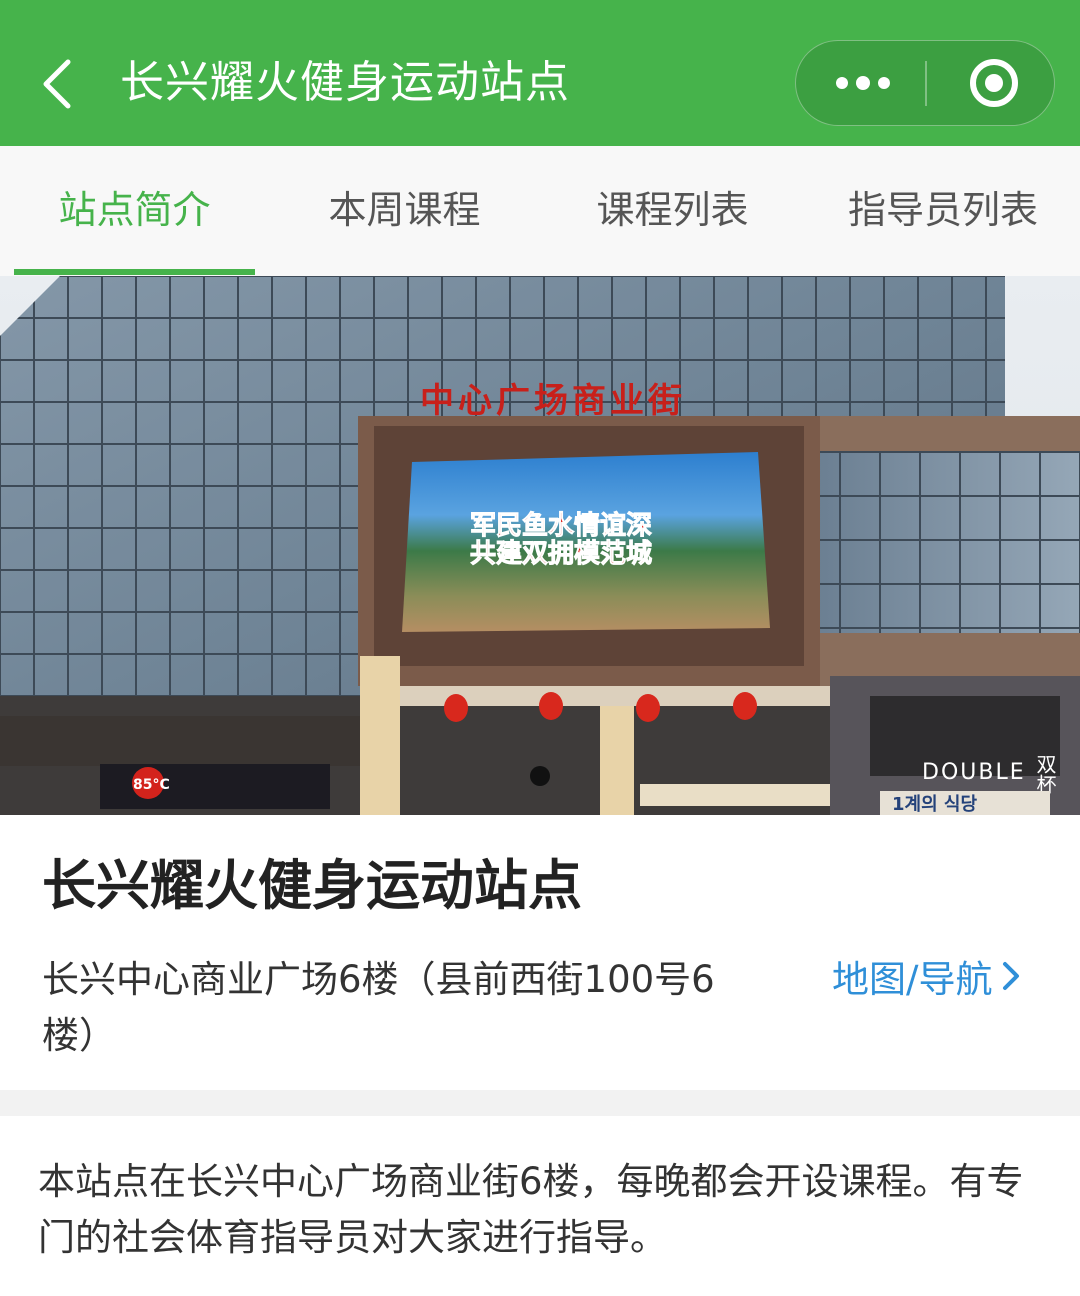 The height and width of the screenshot is (1296, 1080). I want to click on close-button, so click(990, 82).